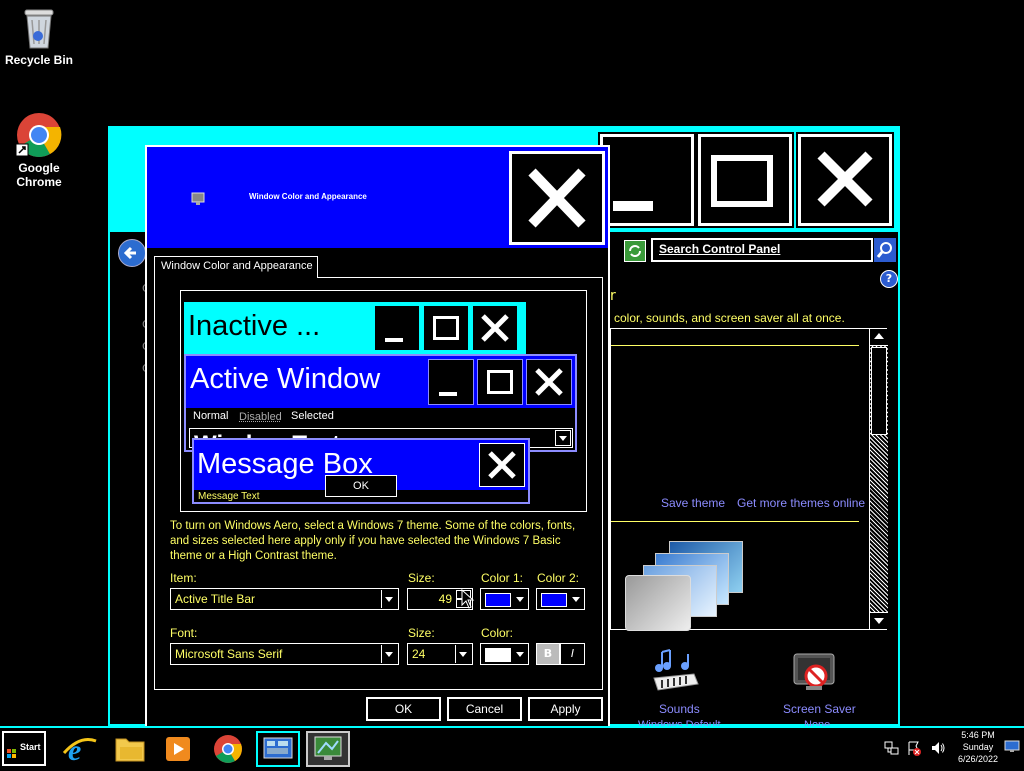 The height and width of the screenshot is (771, 1024). Describe the element at coordinates (685, 586) in the screenshot. I see `theme-preview` at that location.